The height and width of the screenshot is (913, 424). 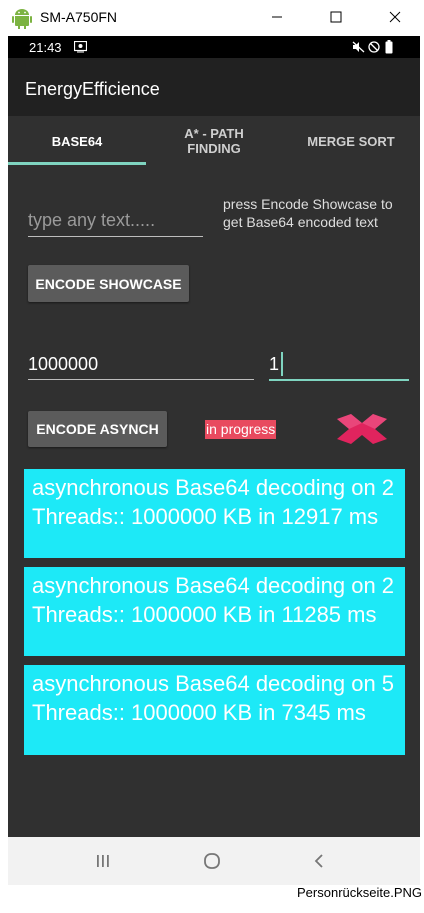 I want to click on battery-icon, so click(x=389, y=47).